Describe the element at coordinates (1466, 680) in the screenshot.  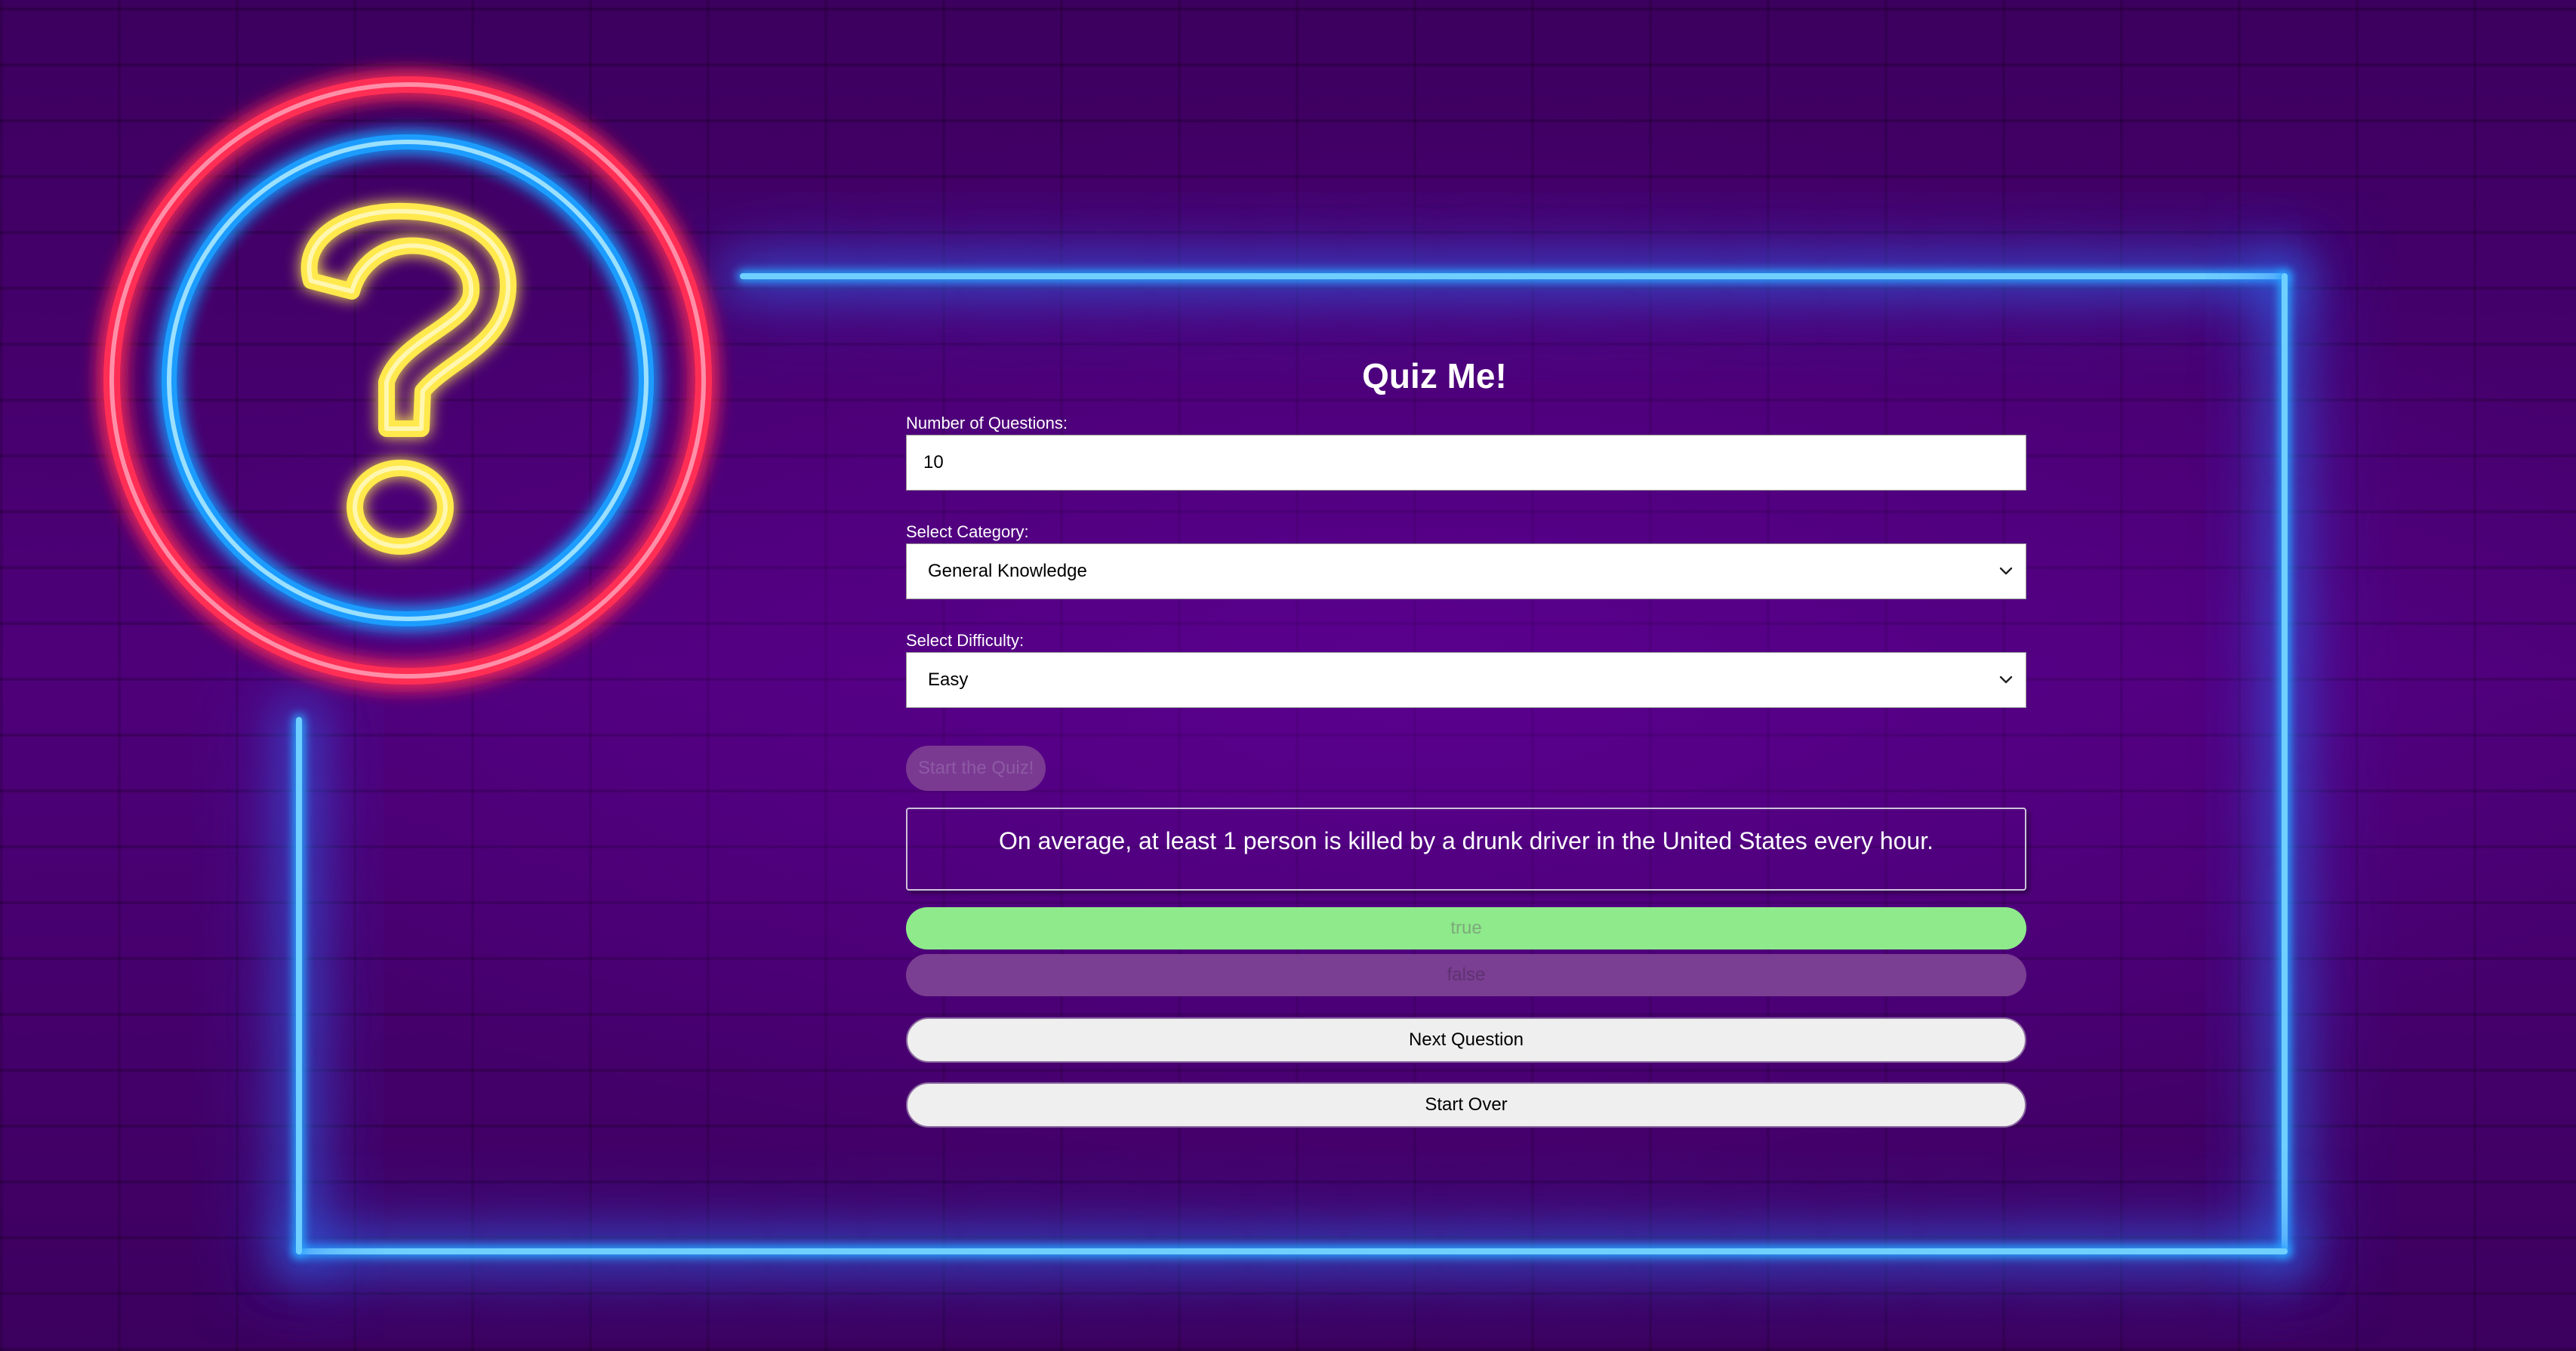
I see `difficulty-select: Easy` at that location.